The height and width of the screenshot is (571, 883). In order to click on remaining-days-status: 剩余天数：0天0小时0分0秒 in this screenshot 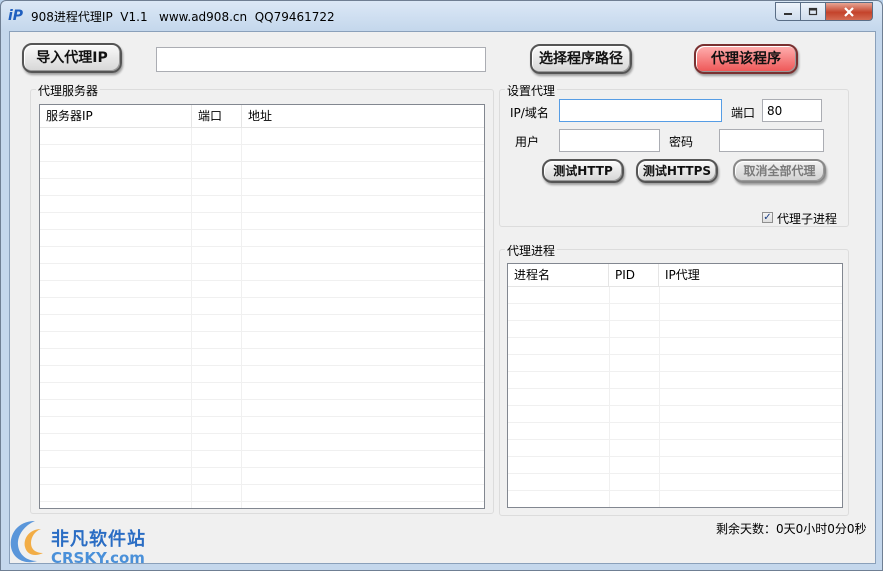, I will do `click(791, 529)`.